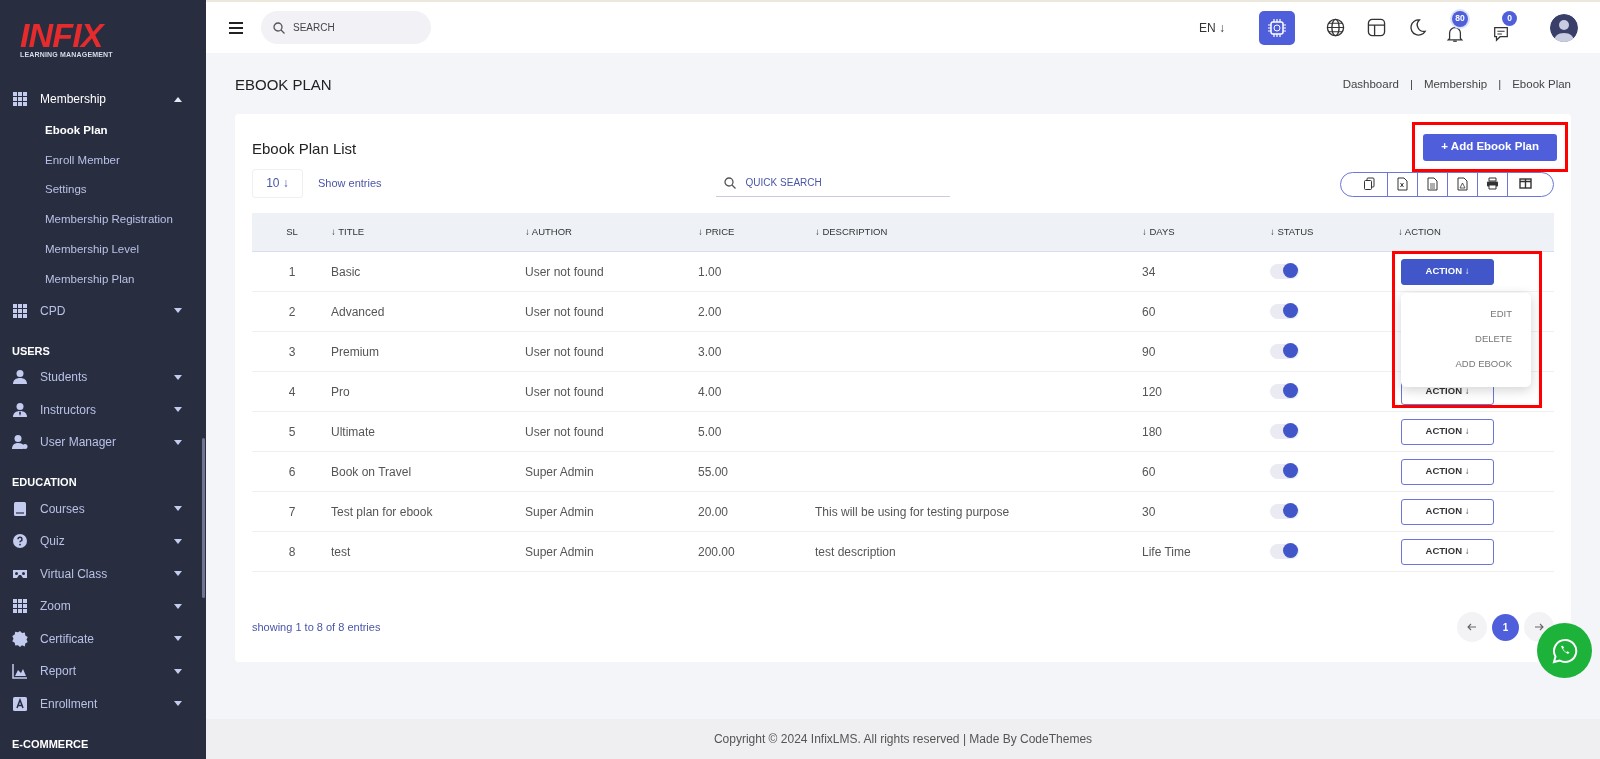 The image size is (1600, 759). What do you see at coordinates (1212, 27) in the screenshot?
I see `language-selector: EN ↓` at bounding box center [1212, 27].